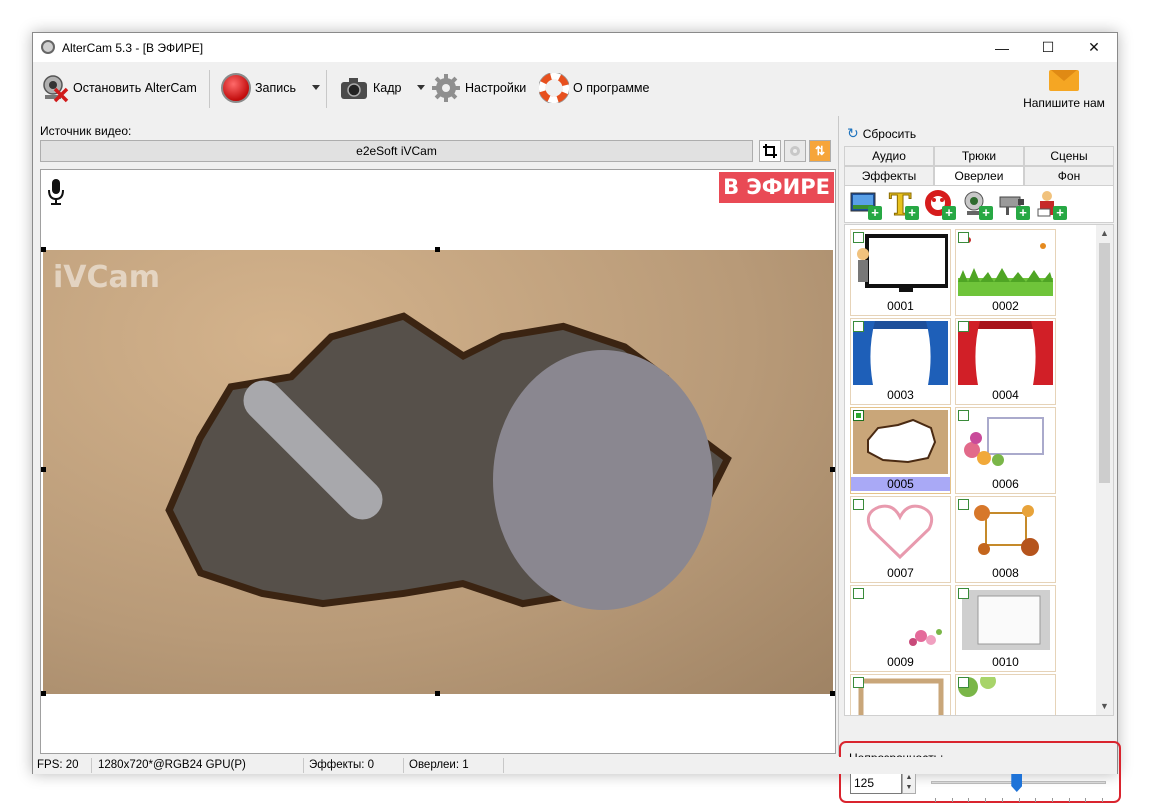 This screenshot has height=807, width=1150. What do you see at coordinates (900, 662) in the screenshot?
I see `overlay-label: 0009` at bounding box center [900, 662].